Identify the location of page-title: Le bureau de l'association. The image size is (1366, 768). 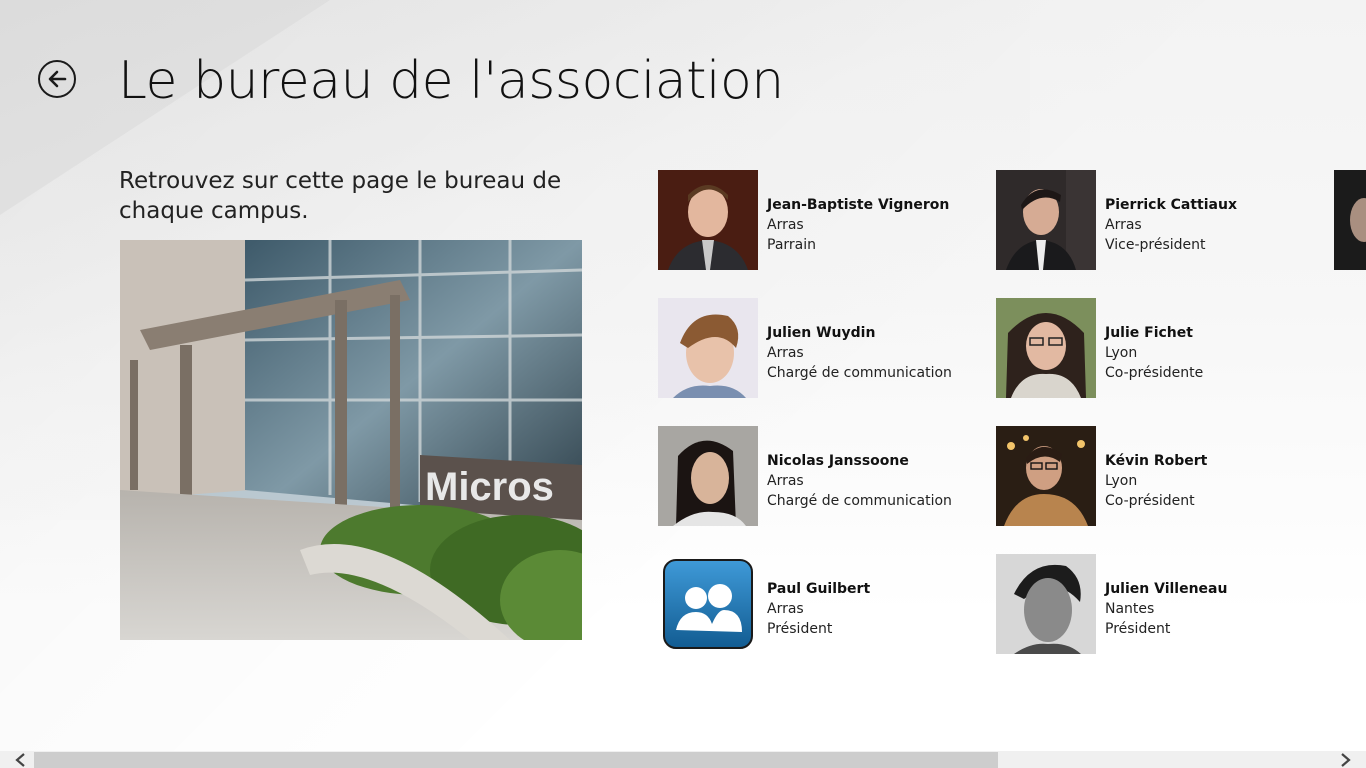
(451, 81).